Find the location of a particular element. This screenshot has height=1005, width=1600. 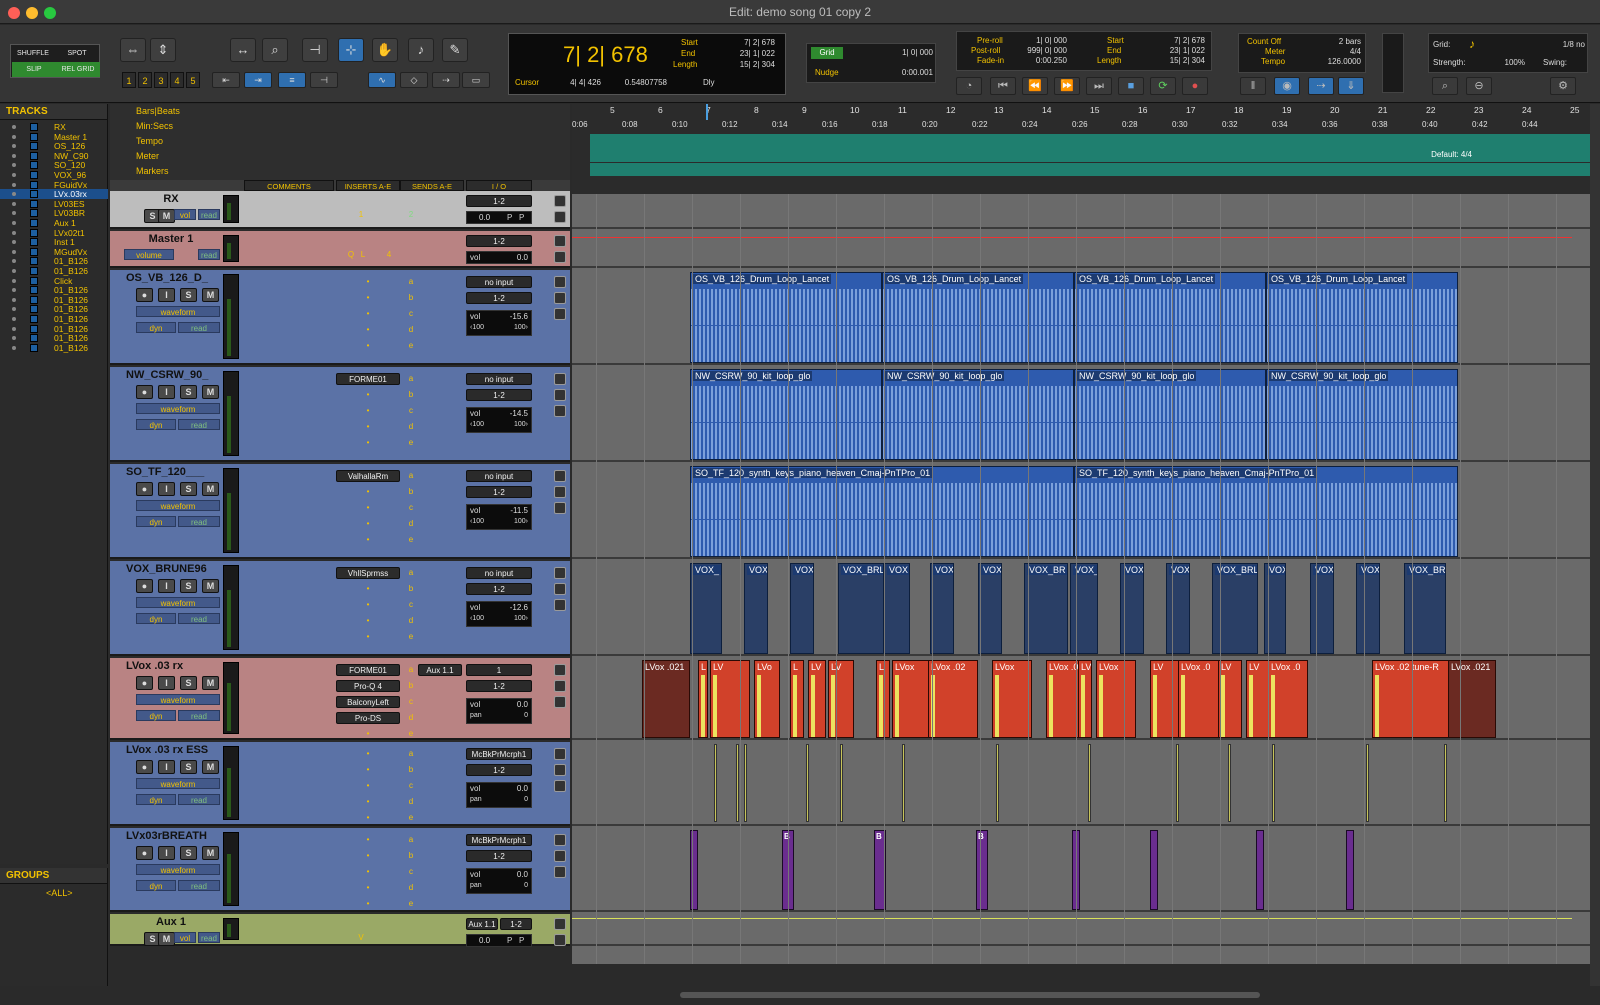

track-name: LVox .03 rx ESS is located at coordinates (173, 750).